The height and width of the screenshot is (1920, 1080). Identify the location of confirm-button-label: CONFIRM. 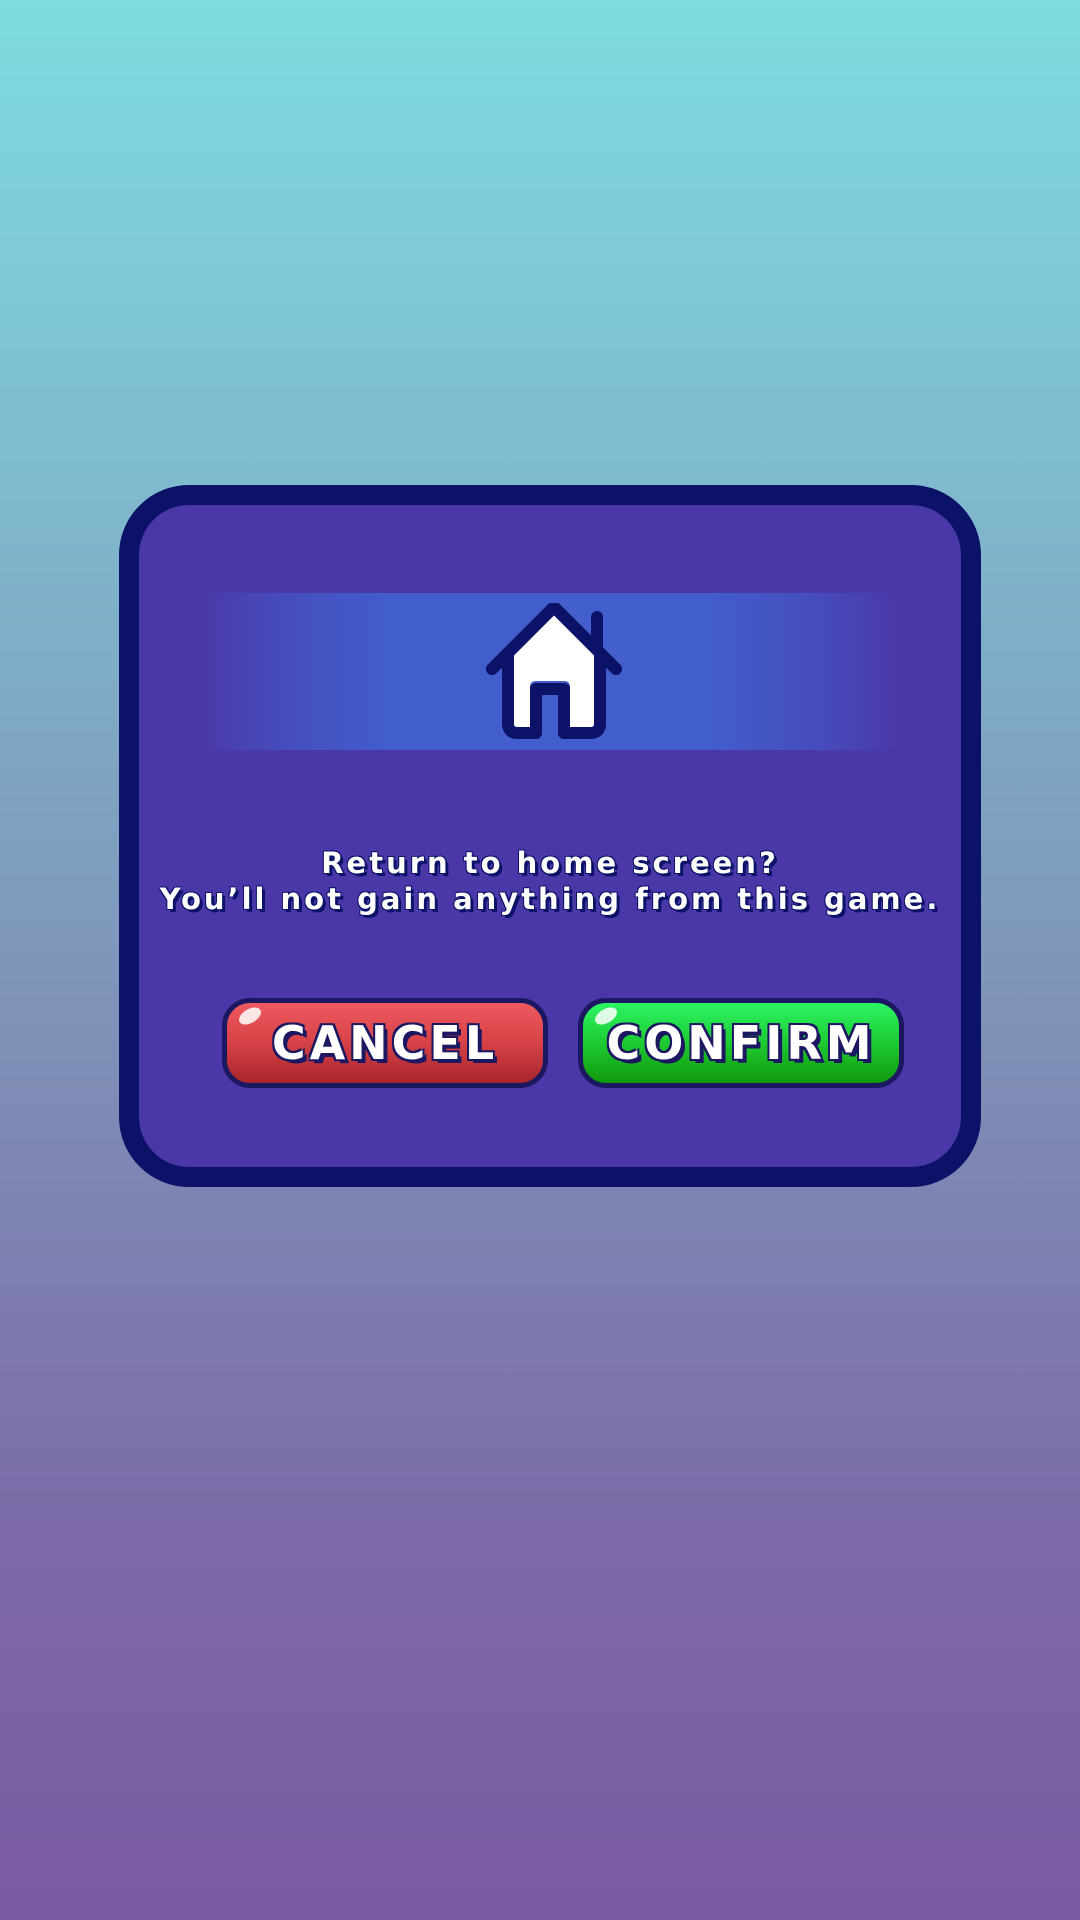
(741, 1043).